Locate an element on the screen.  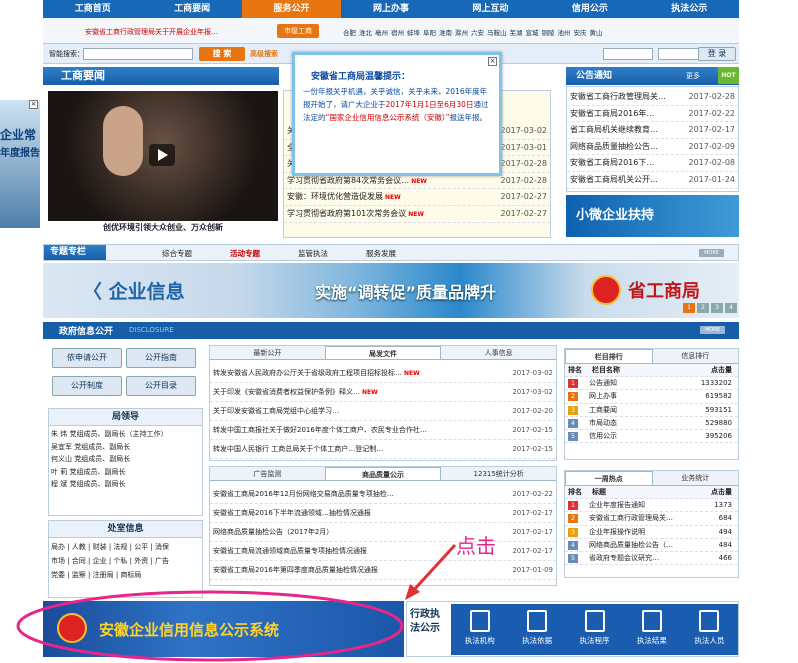
dept-row: 局办 | 人教 | 财装 | 法规 | 公平 | 消保 is located at coordinates (125, 547).